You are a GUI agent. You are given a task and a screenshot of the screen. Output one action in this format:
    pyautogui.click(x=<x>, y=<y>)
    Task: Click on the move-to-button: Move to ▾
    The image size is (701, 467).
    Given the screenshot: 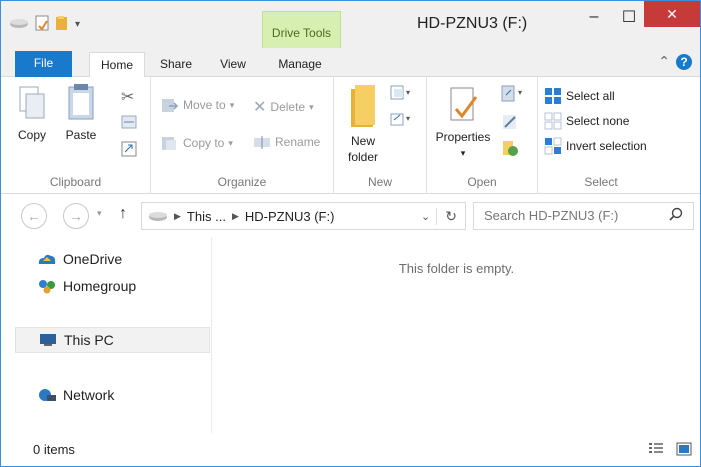 What is the action you would take?
    pyautogui.click(x=197, y=105)
    